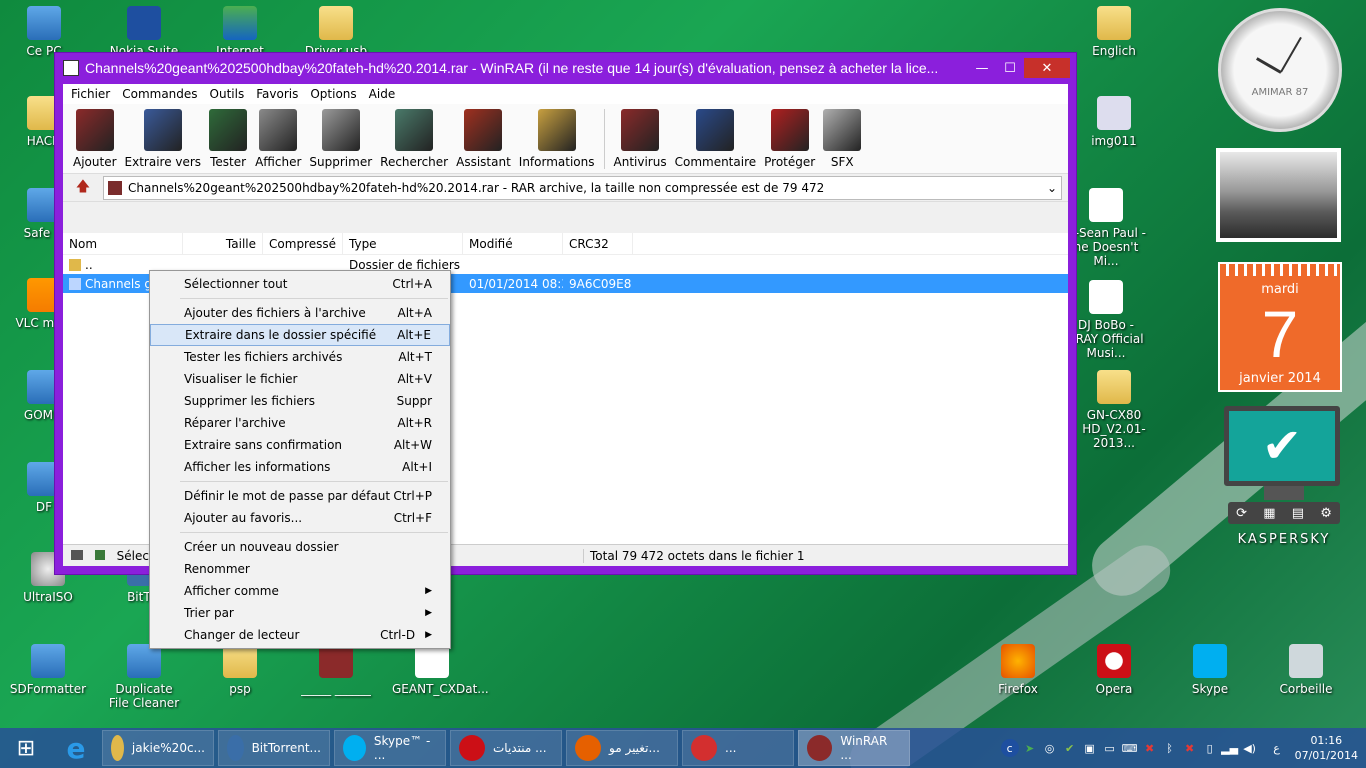 The height and width of the screenshot is (768, 1366). Describe the element at coordinates (1114, 122) in the screenshot. I see `desktop-icon-right-1: img011` at that location.